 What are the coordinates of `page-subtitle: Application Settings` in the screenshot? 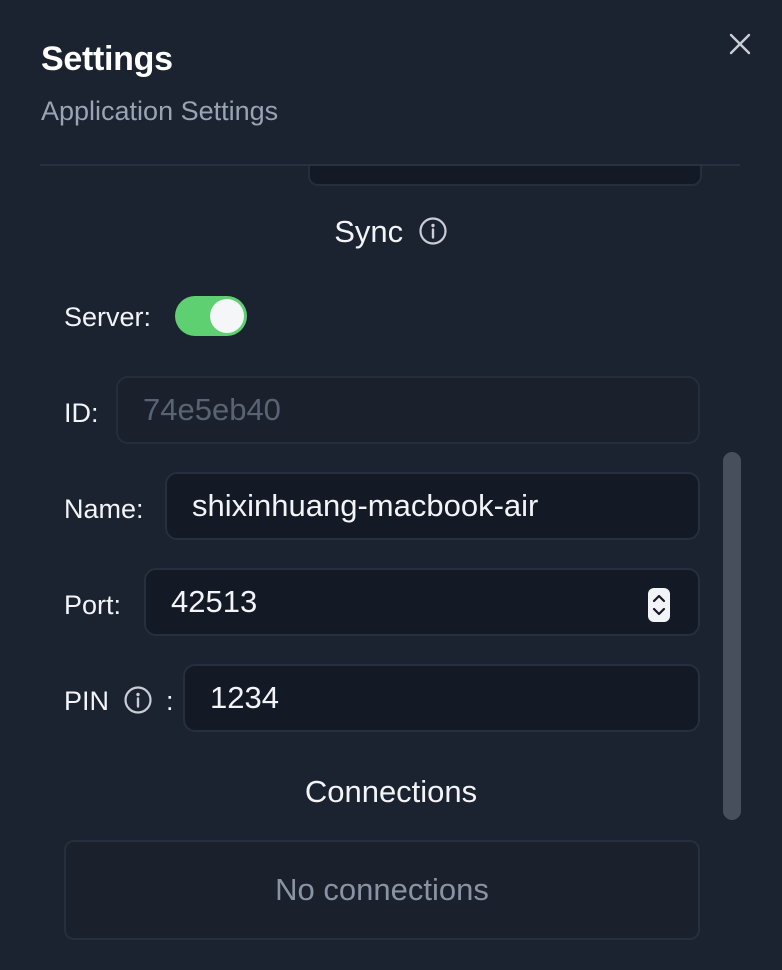 It's located at (160, 111).